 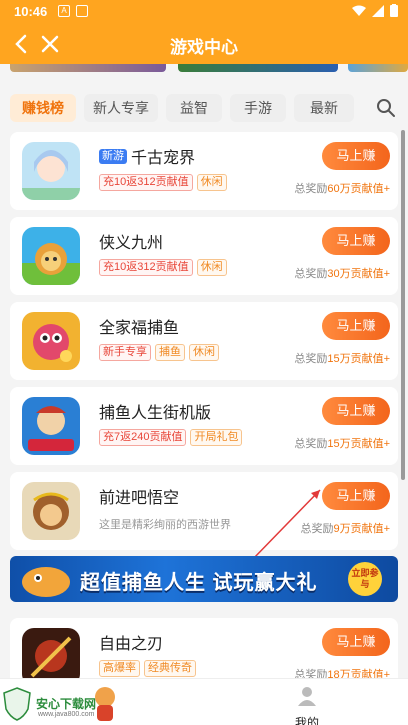 What do you see at coordinates (82, 11) in the screenshot?
I see `notification-card-icon` at bounding box center [82, 11].